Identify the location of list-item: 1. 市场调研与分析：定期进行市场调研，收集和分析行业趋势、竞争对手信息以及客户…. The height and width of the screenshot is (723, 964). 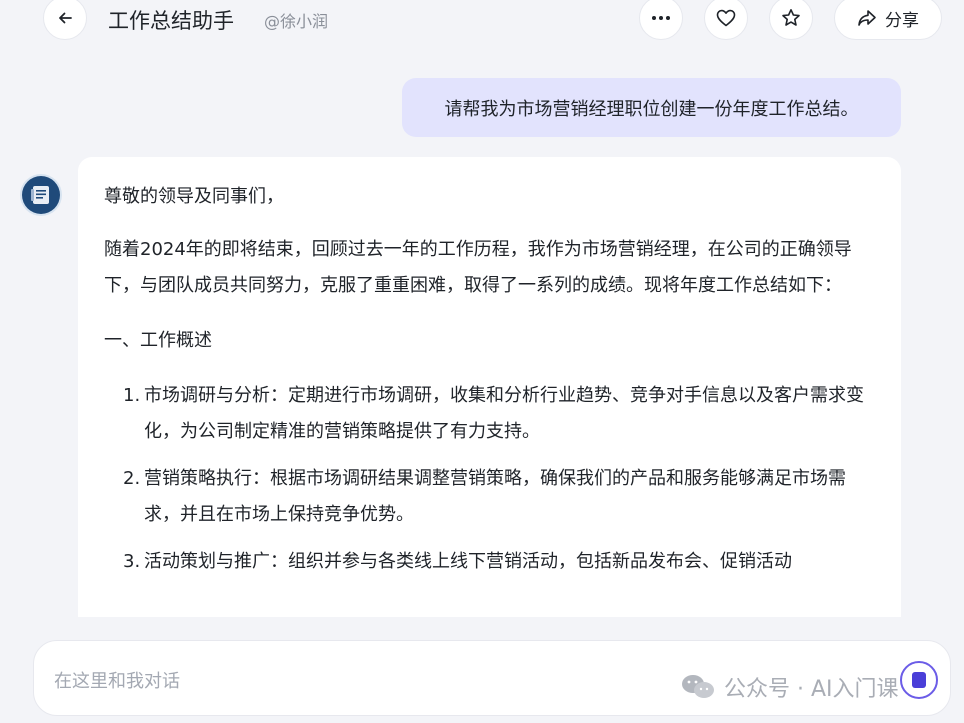
(489, 414).